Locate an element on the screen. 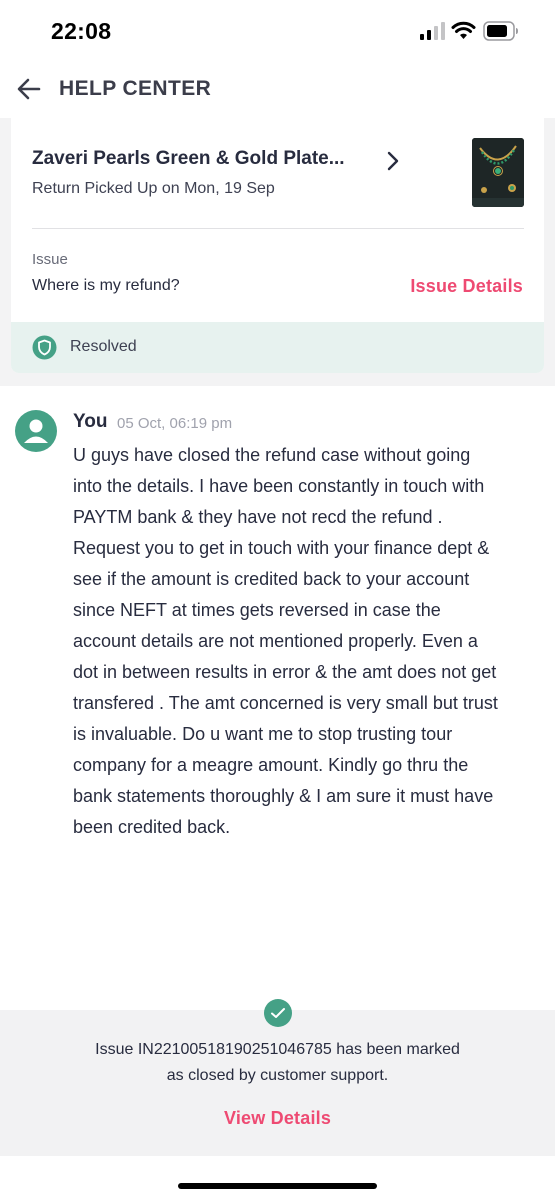 The width and height of the screenshot is (555, 1200). issue-details-link: Issue Details is located at coordinates (466, 286).